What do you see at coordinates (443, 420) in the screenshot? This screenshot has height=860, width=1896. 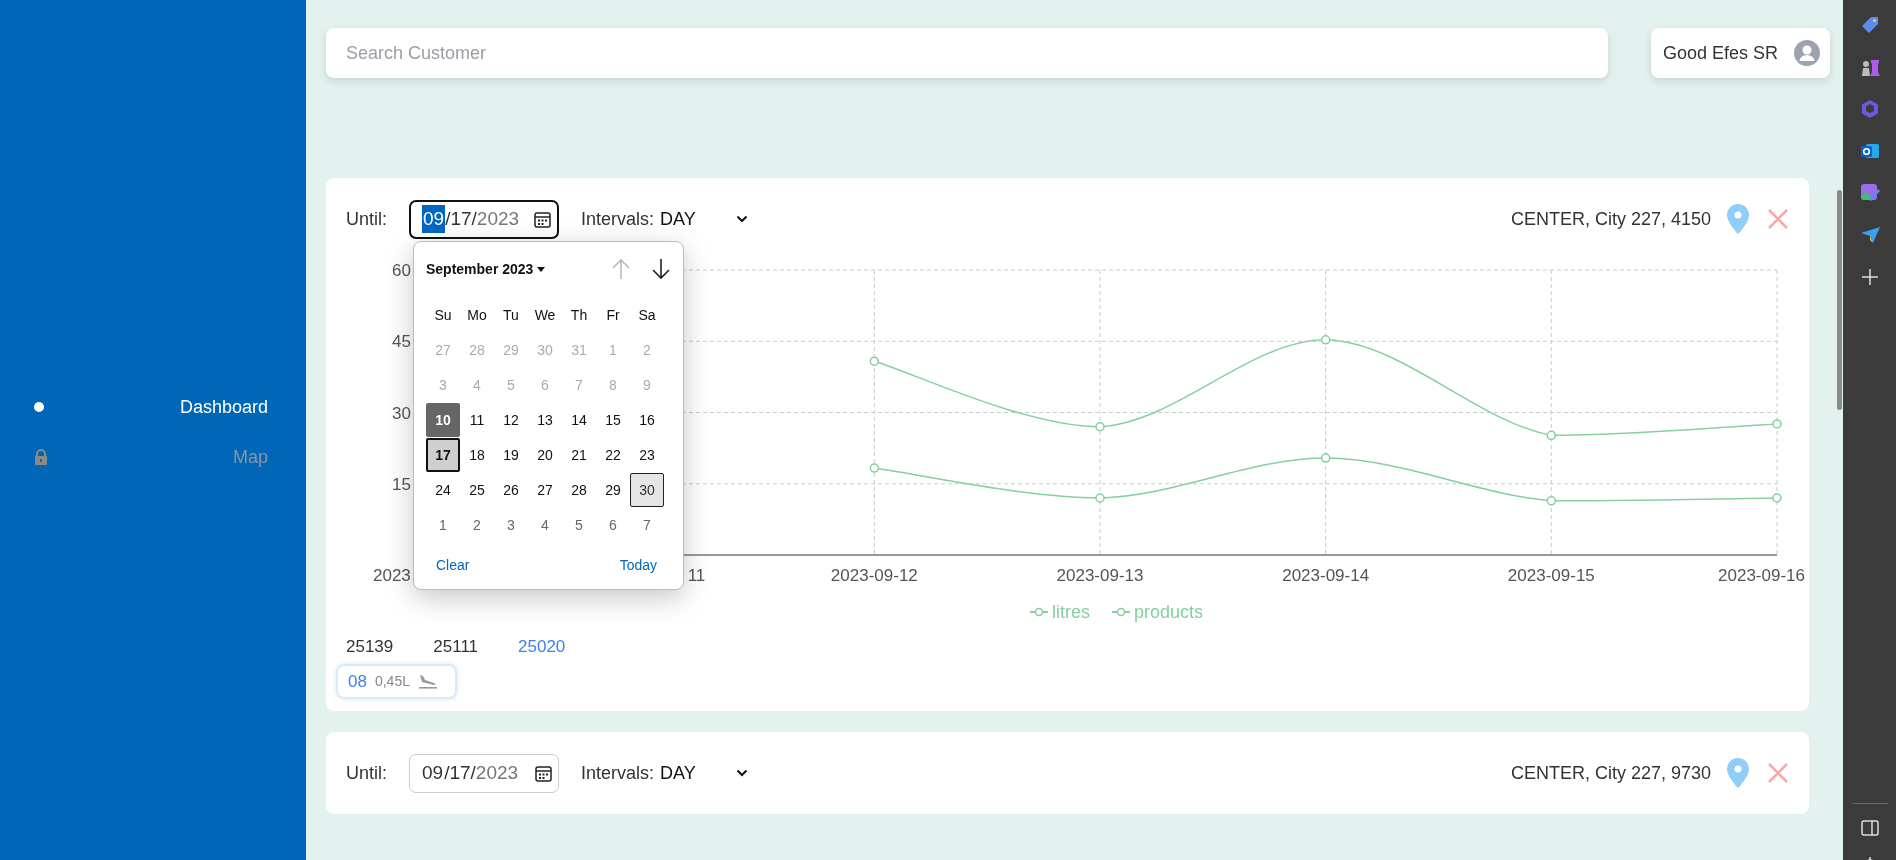 I see `calendar-day: 10` at bounding box center [443, 420].